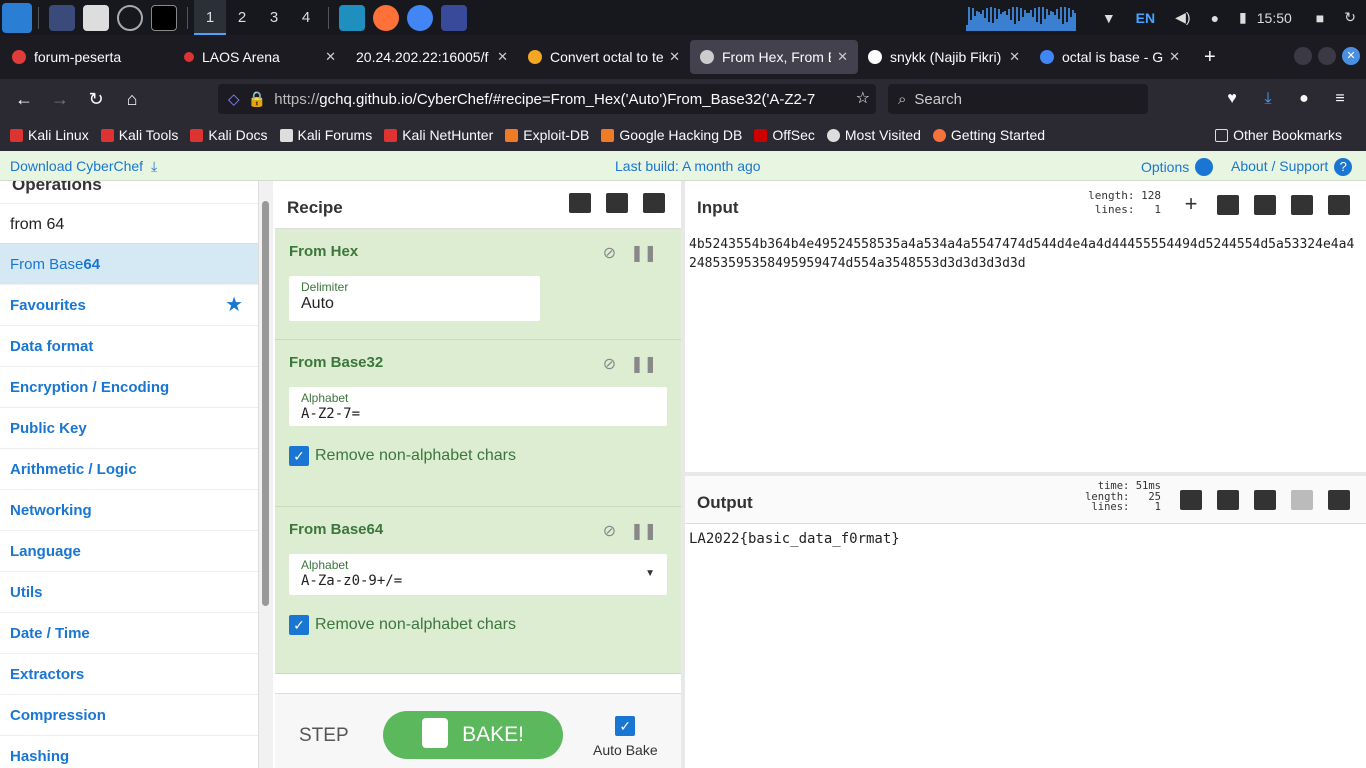 Image resolution: width=1366 pixels, height=768 pixels. Describe the element at coordinates (580, 203) in the screenshot. I see `save-recipe-icon` at that location.